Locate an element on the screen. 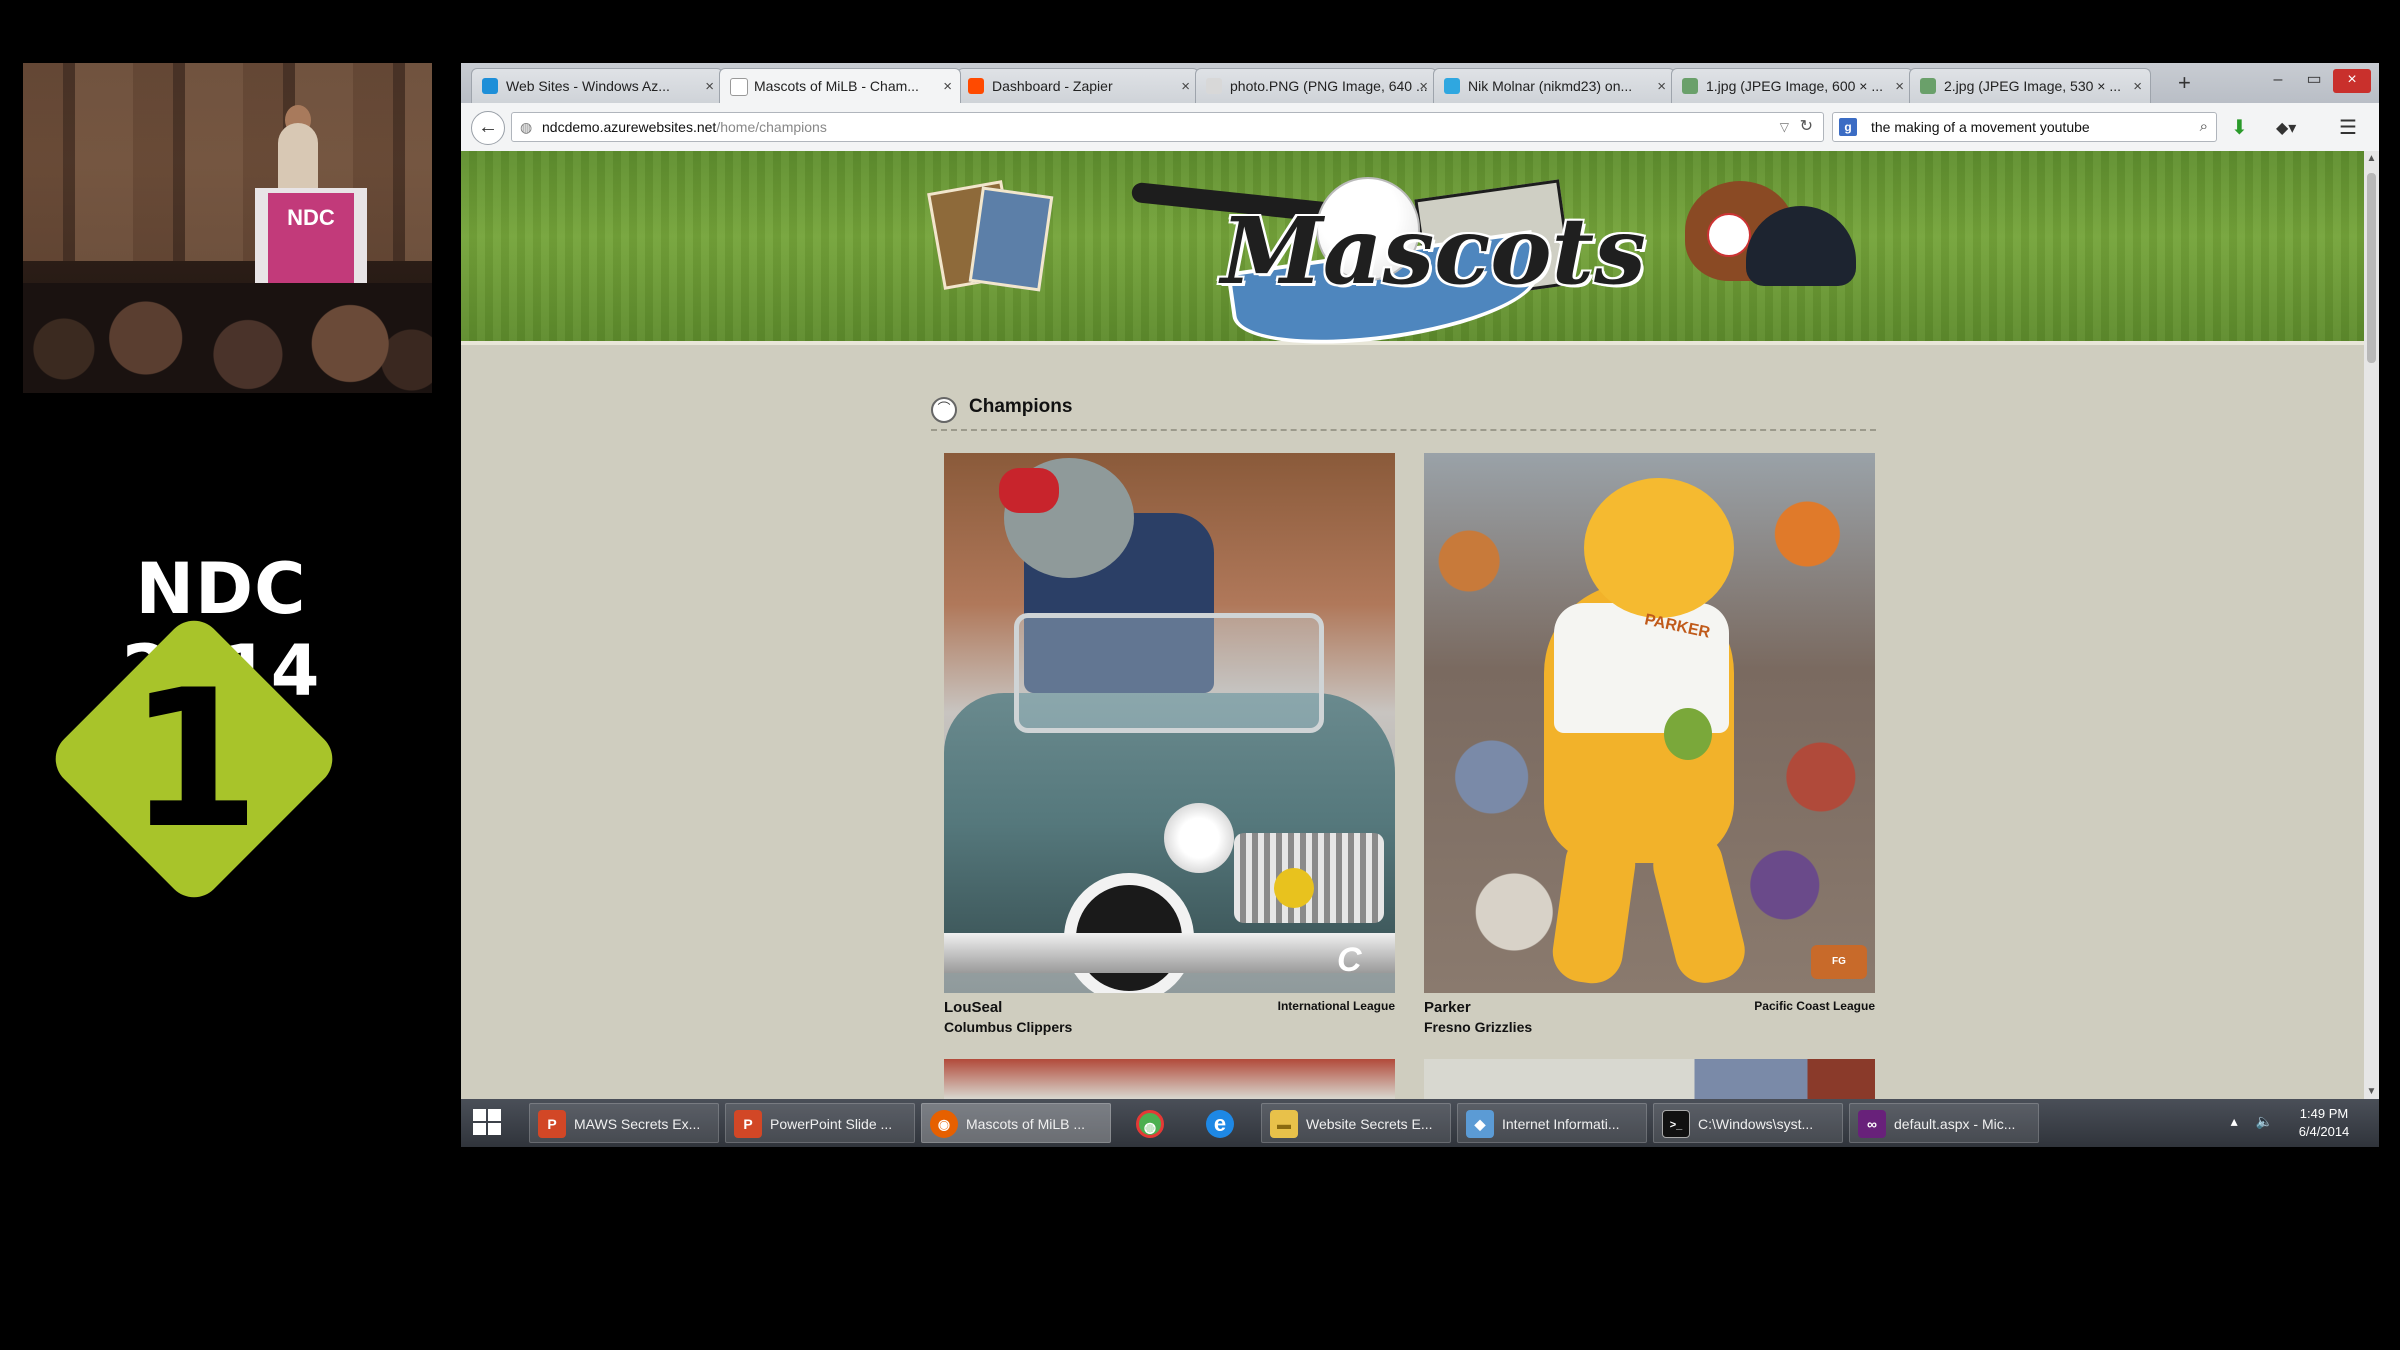  champions-icon: ⌒ is located at coordinates (944, 410).